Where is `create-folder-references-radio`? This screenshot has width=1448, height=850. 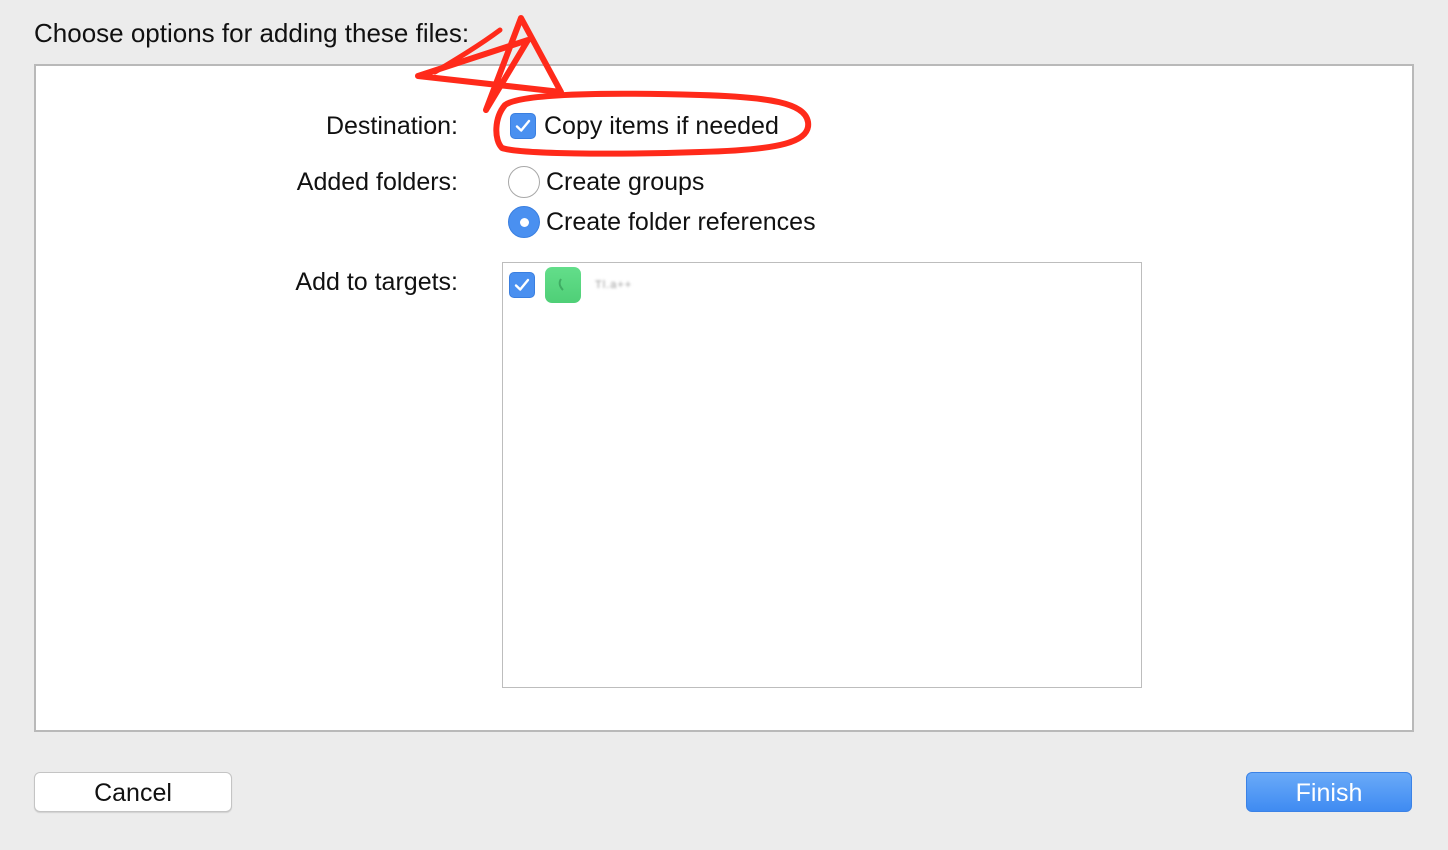
create-folder-references-radio is located at coordinates (524, 222).